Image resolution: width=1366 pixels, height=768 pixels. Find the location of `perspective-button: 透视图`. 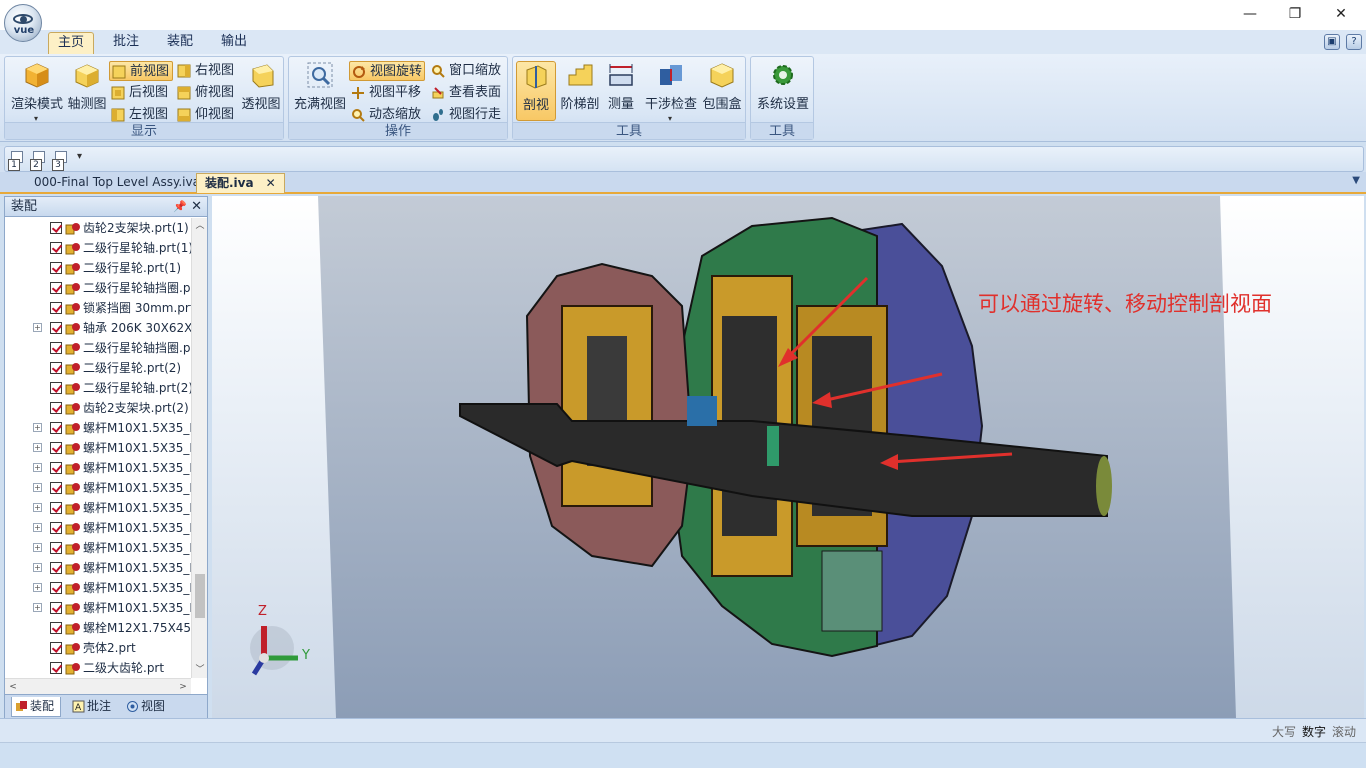

perspective-button: 透视图 is located at coordinates (261, 91).